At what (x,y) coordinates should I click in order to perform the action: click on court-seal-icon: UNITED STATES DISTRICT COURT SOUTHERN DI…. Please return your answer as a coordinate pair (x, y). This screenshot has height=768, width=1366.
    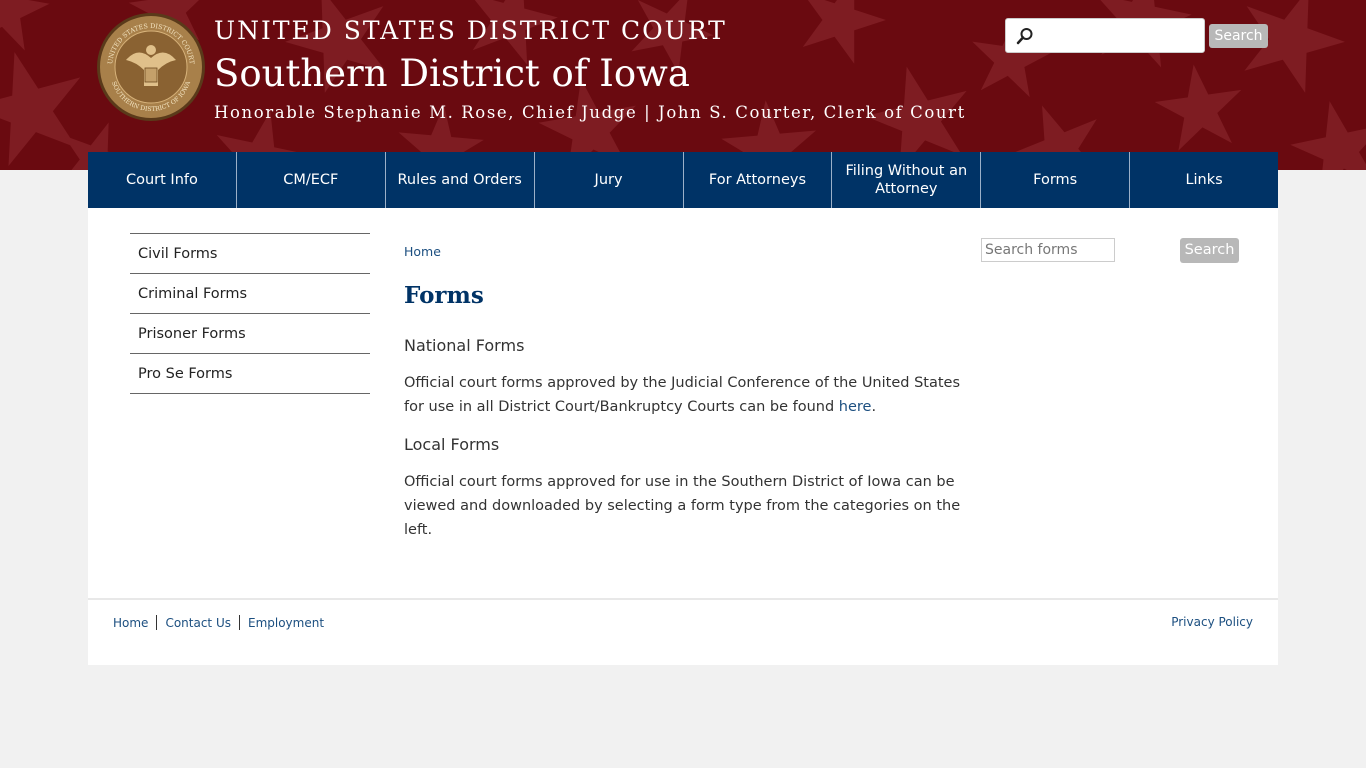
    Looking at the image, I should click on (151, 67).